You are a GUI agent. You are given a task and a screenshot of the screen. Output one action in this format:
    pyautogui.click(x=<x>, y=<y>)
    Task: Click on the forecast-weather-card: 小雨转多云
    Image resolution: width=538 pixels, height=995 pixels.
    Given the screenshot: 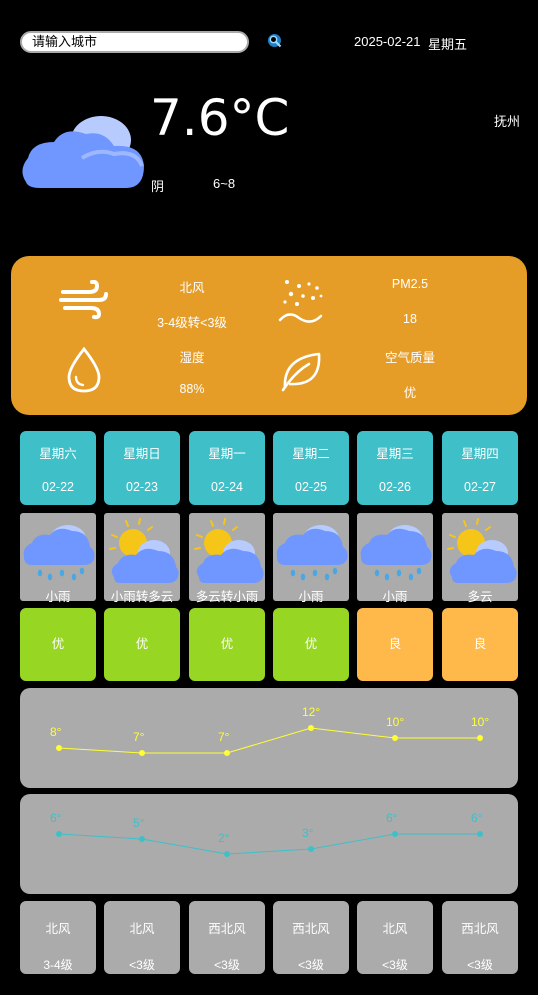 What is the action you would take?
    pyautogui.click(x=142, y=558)
    